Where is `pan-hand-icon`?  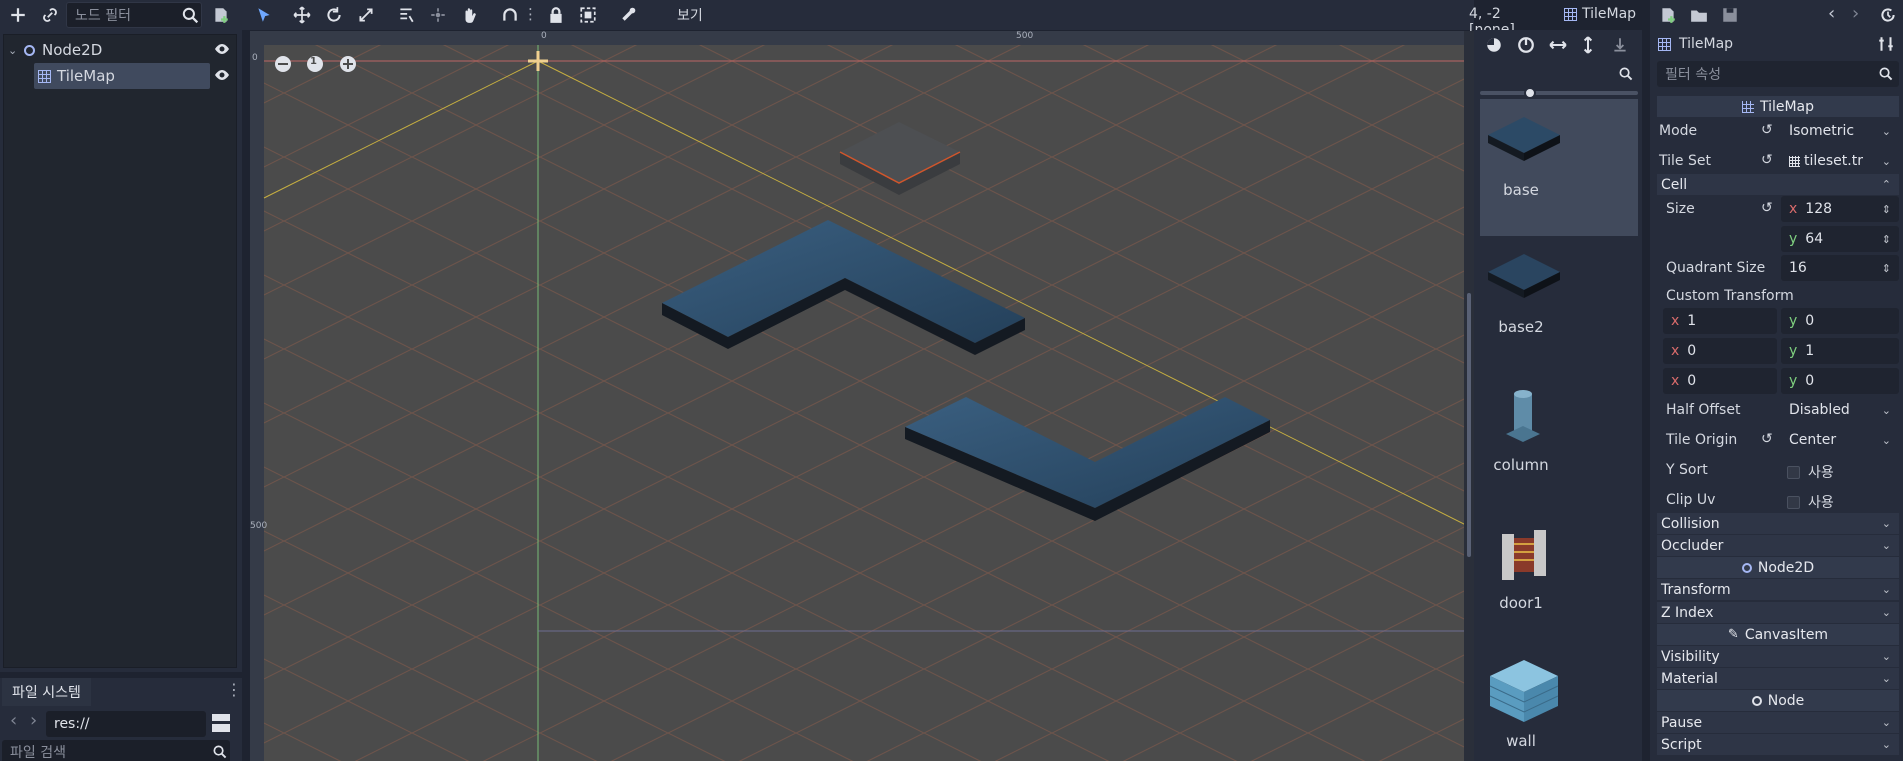
pan-hand-icon is located at coordinates (470, 15).